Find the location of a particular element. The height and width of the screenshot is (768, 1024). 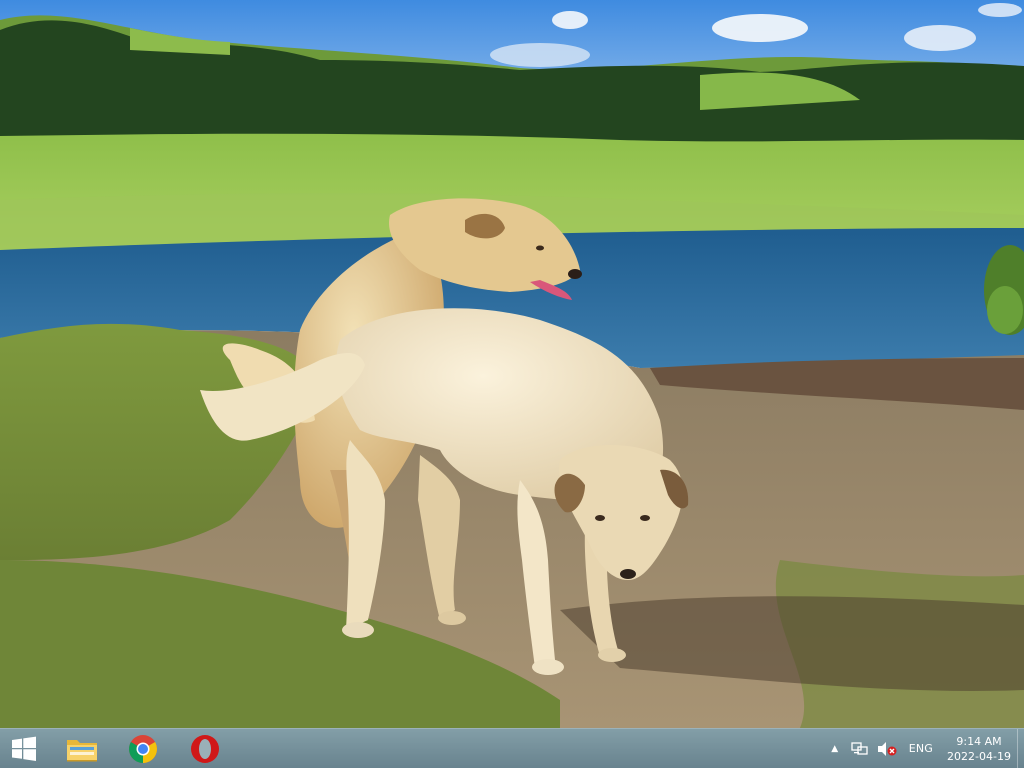

network-button is located at coordinates (860, 748).